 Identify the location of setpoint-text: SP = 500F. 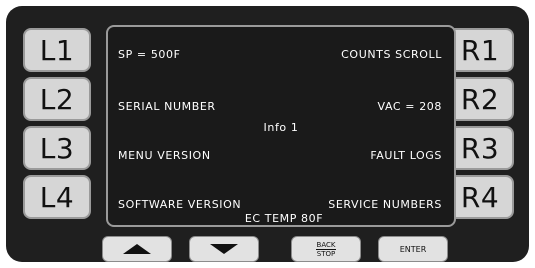
(149, 54).